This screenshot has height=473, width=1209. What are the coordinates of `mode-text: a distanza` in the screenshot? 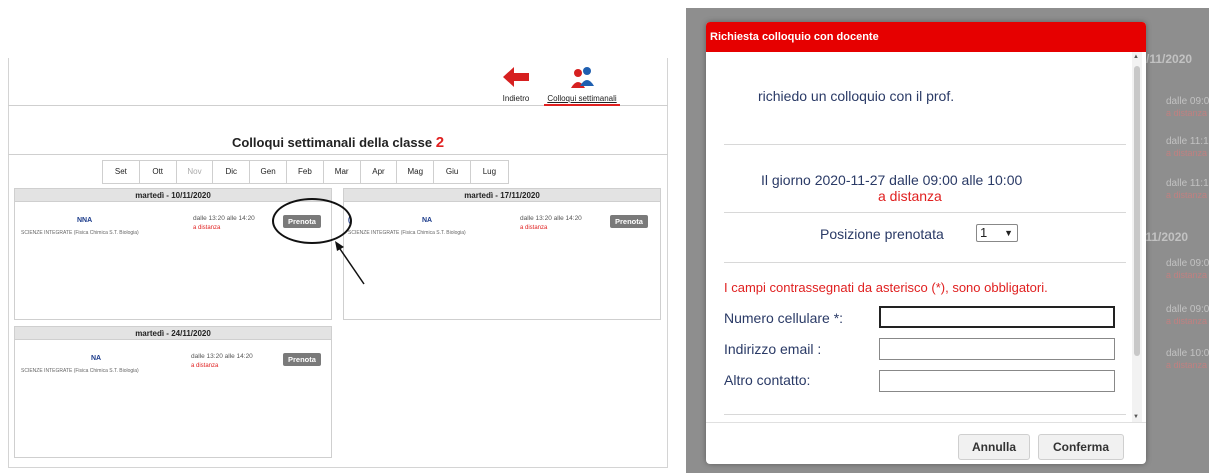 It's located at (910, 196).